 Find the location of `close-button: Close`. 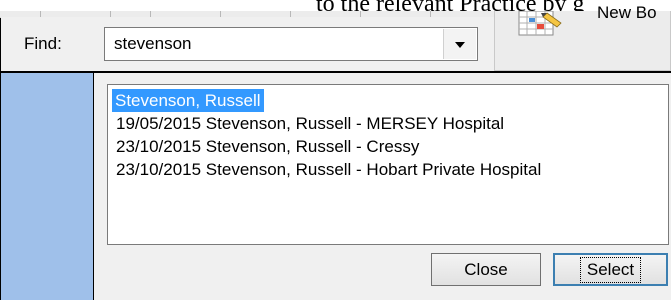

close-button: Close is located at coordinates (486, 269).